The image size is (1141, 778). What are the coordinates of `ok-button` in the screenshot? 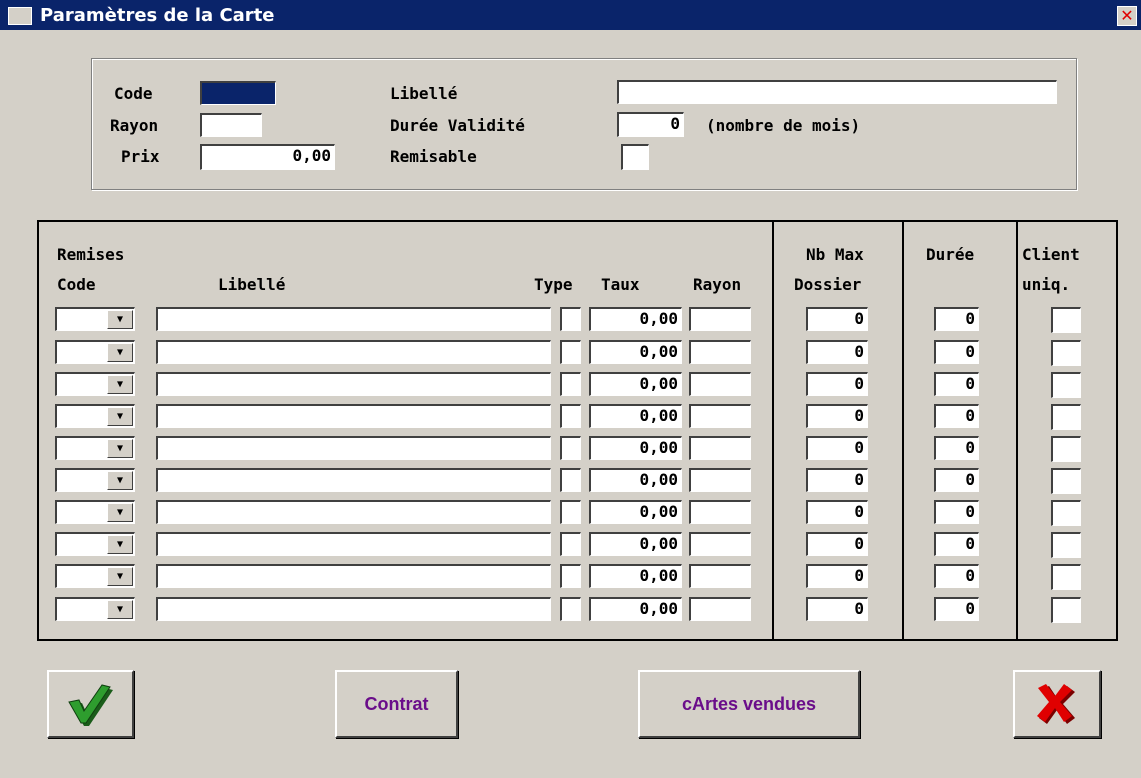 It's located at (90, 704).